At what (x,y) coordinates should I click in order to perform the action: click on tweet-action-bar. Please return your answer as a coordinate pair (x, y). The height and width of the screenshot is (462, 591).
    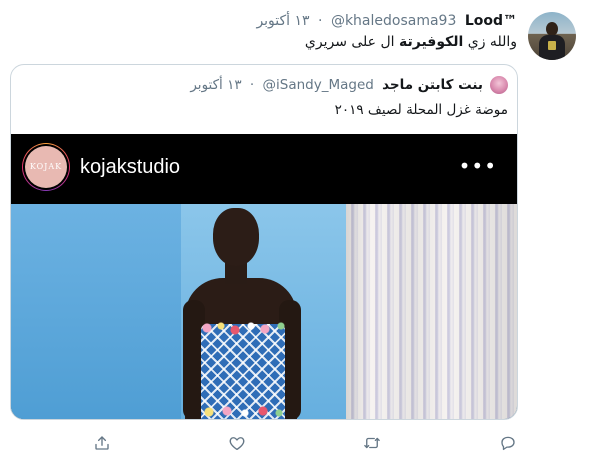
    Looking at the image, I should click on (295, 443).